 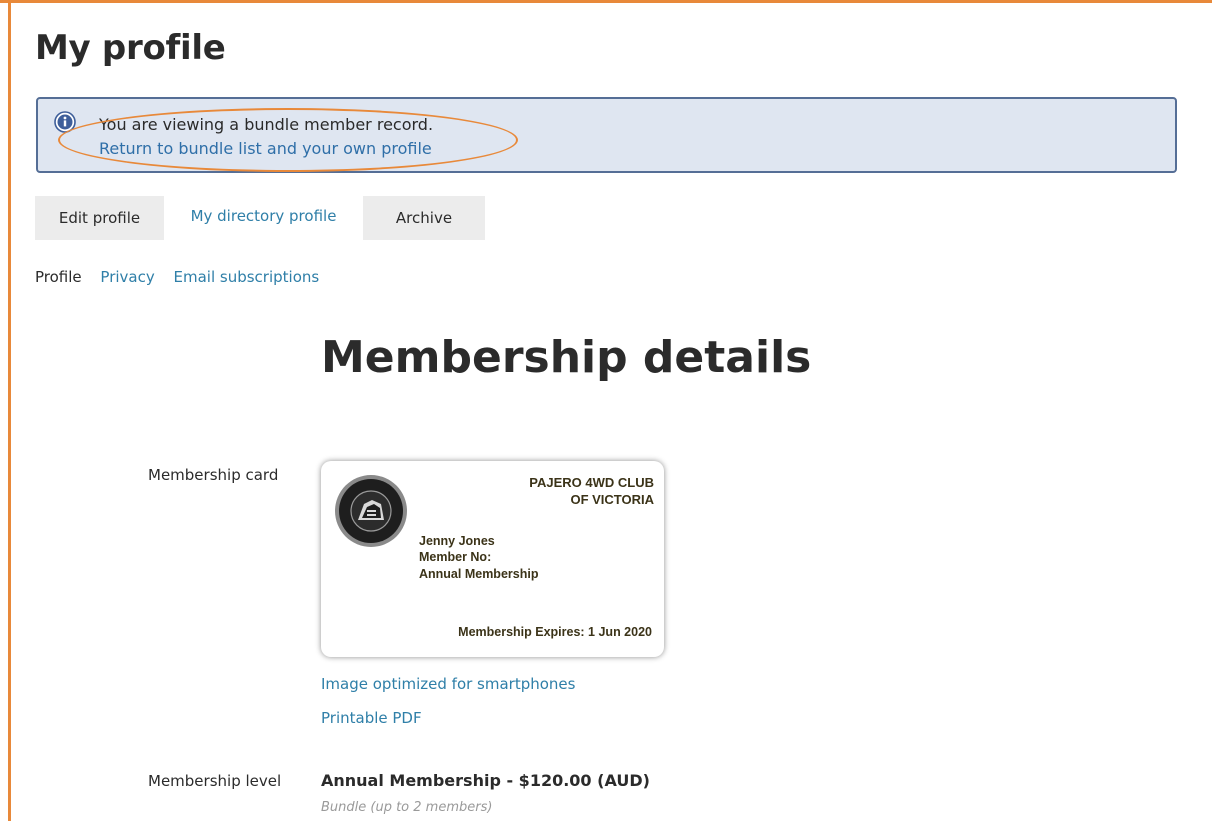 What do you see at coordinates (448, 684) in the screenshot?
I see `smartphone-image-link: Image optimized for smartphones` at bounding box center [448, 684].